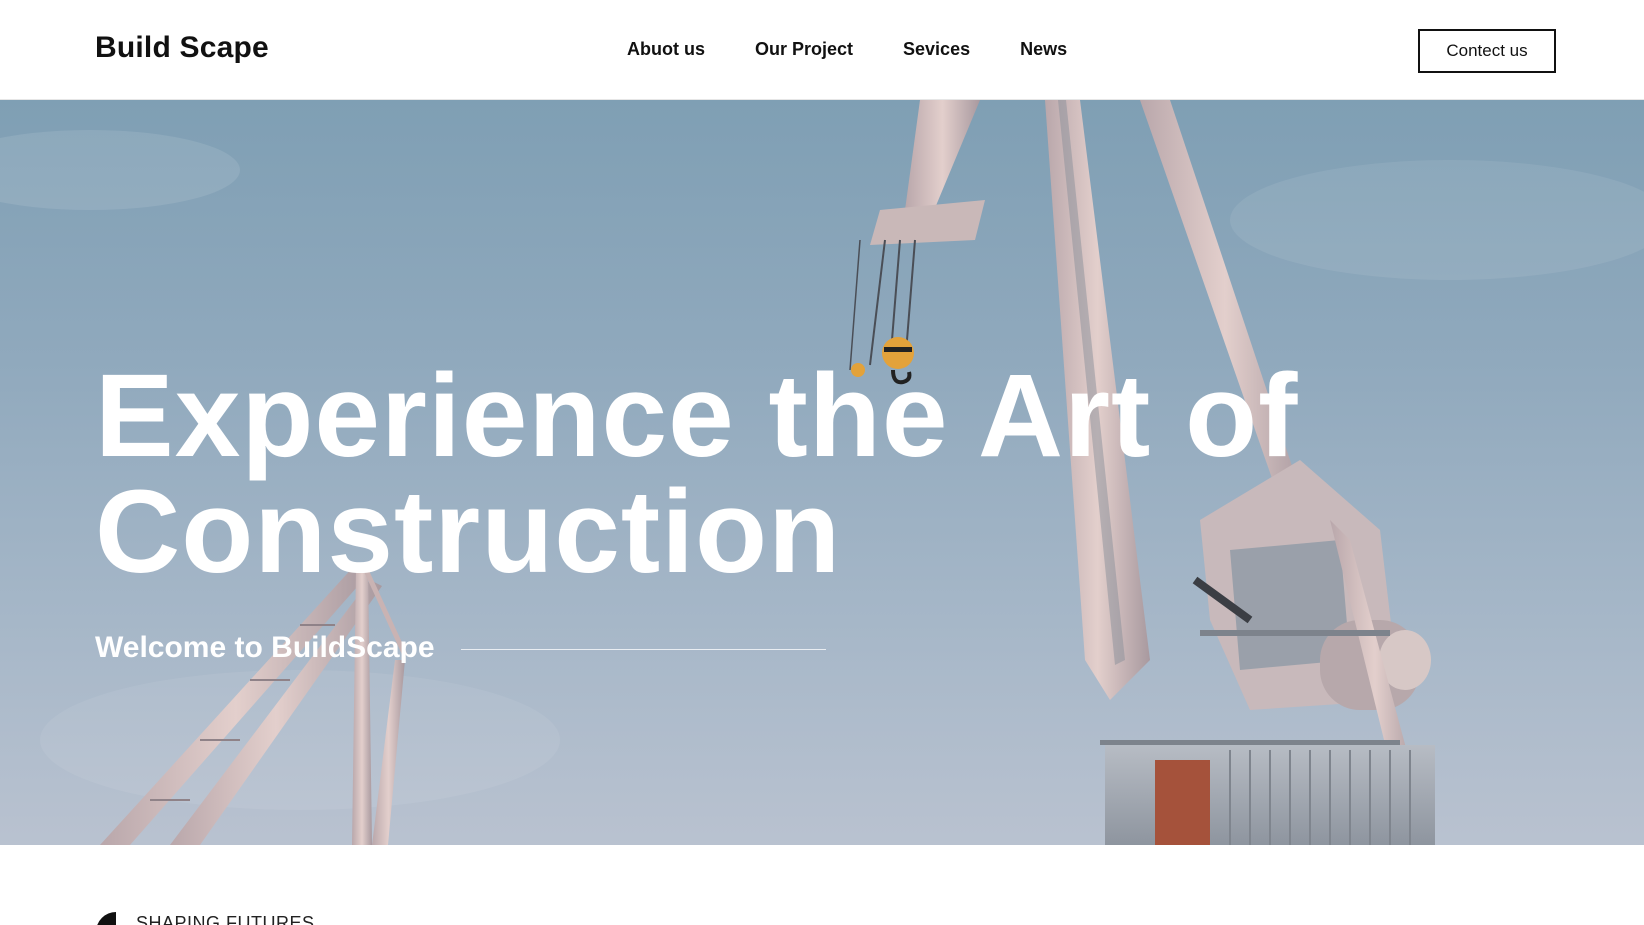  I want to click on nav-link-about: Abuot us, so click(666, 49).